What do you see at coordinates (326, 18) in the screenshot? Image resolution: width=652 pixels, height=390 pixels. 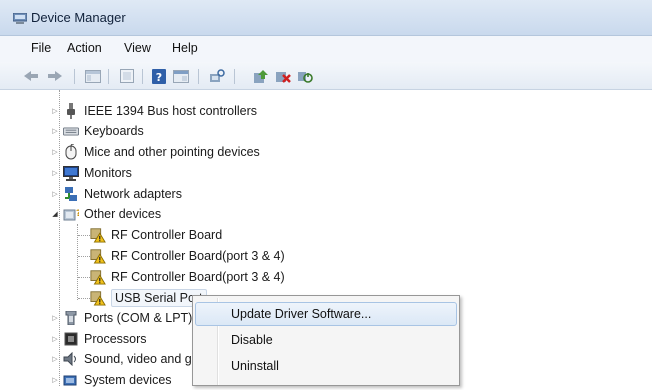 I see `title-bar: Device Manager` at bounding box center [326, 18].